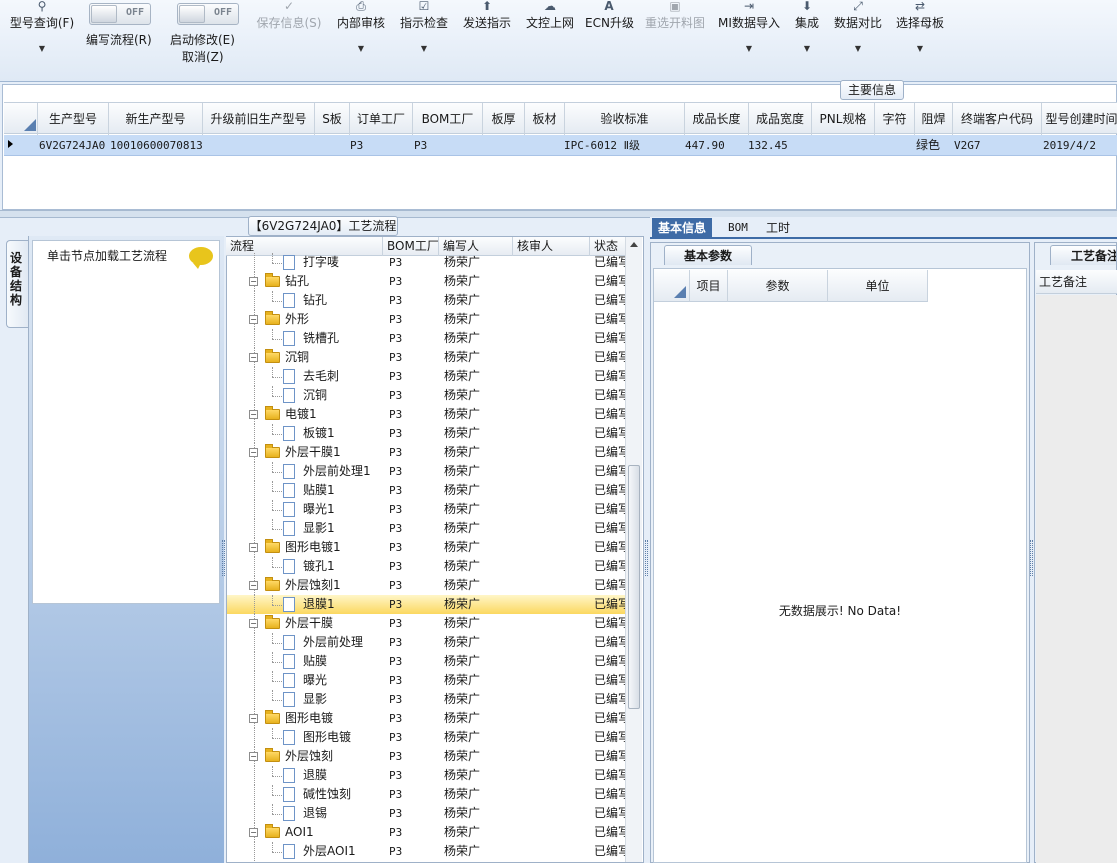 The image size is (1117, 863). Describe the element at coordinates (426, 395) in the screenshot. I see `tree-row: 沉铜 P3 杨荣广 已编写` at that location.